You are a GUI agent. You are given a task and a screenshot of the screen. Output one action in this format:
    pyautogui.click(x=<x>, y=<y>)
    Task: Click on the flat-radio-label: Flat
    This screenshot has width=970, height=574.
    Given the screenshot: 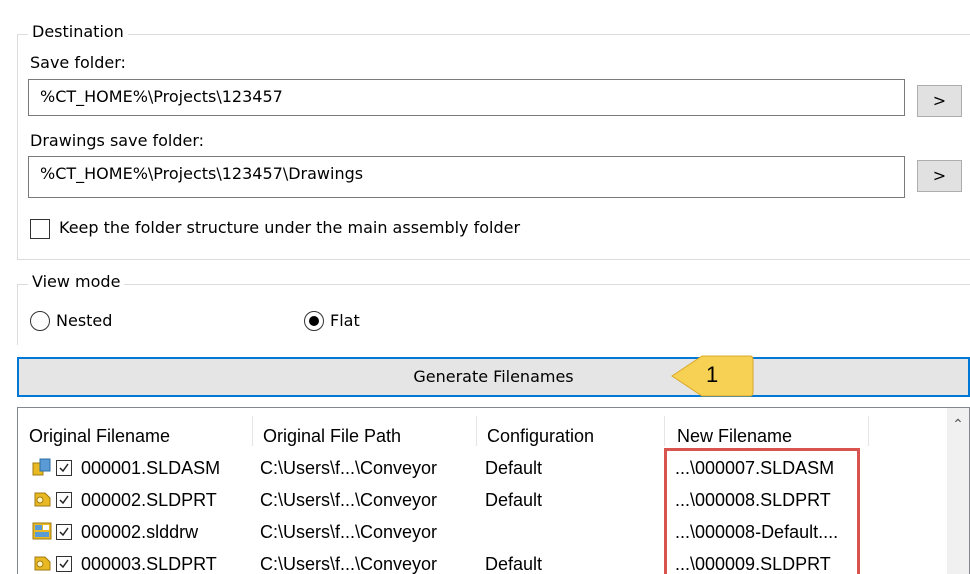 What is the action you would take?
    pyautogui.click(x=345, y=320)
    